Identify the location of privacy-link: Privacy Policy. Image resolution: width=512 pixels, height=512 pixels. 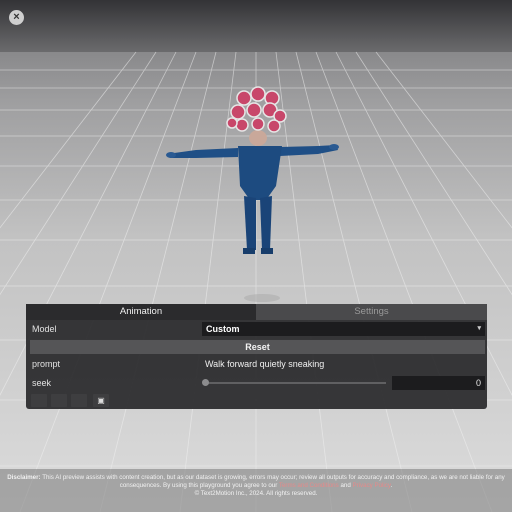
(371, 485).